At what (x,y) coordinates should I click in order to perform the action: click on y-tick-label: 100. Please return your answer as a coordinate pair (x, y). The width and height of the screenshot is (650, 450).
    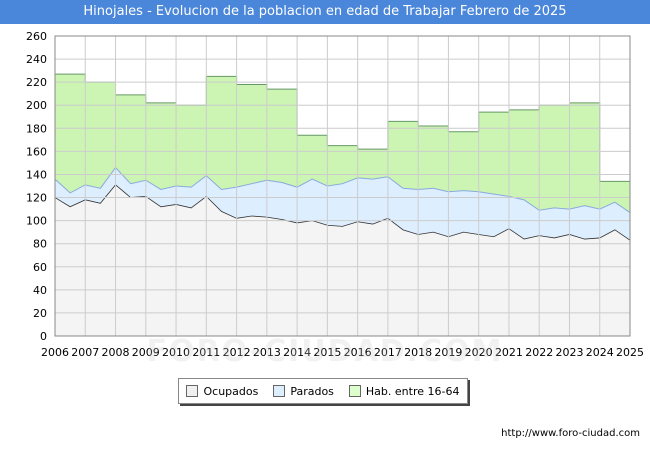
    Looking at the image, I should click on (36, 221).